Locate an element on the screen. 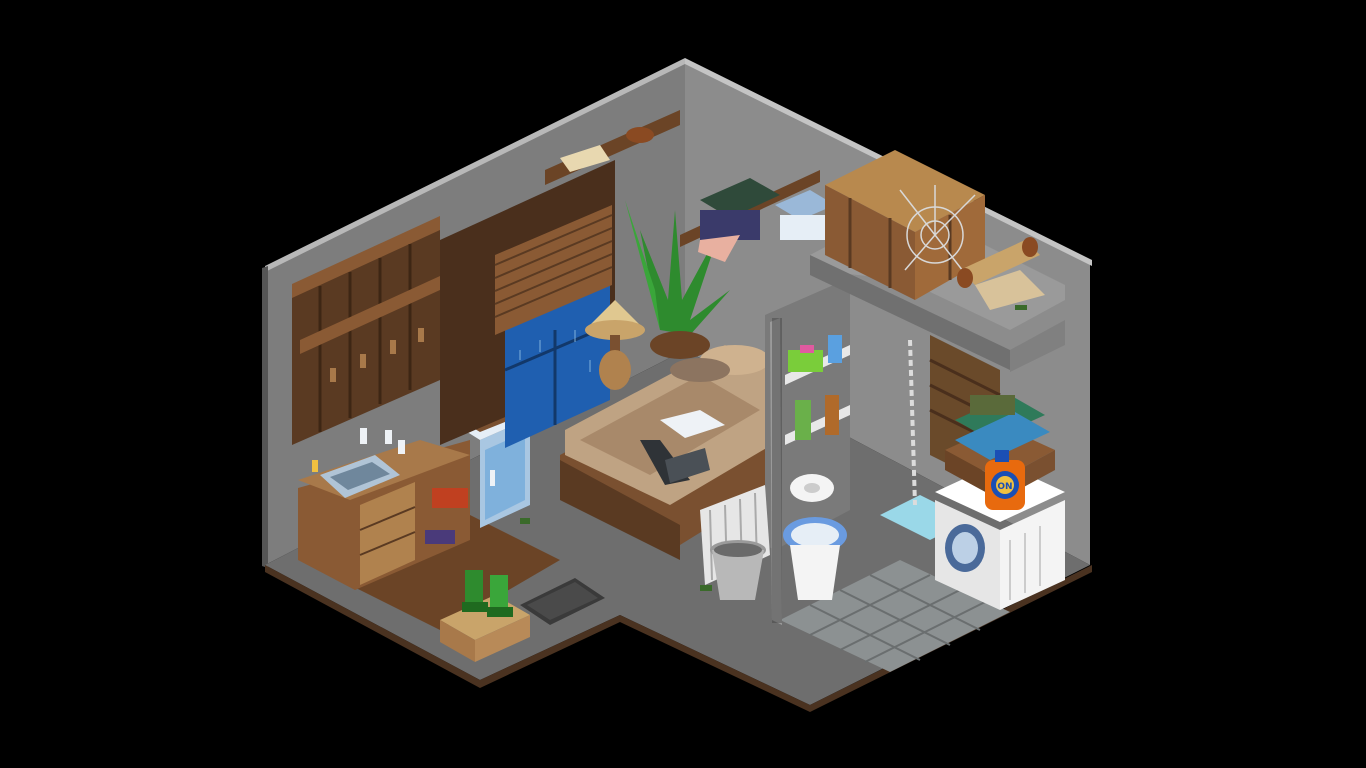 Image resolution: width=1366 pixels, height=768 pixels. bottle-amber is located at coordinates (832, 415).